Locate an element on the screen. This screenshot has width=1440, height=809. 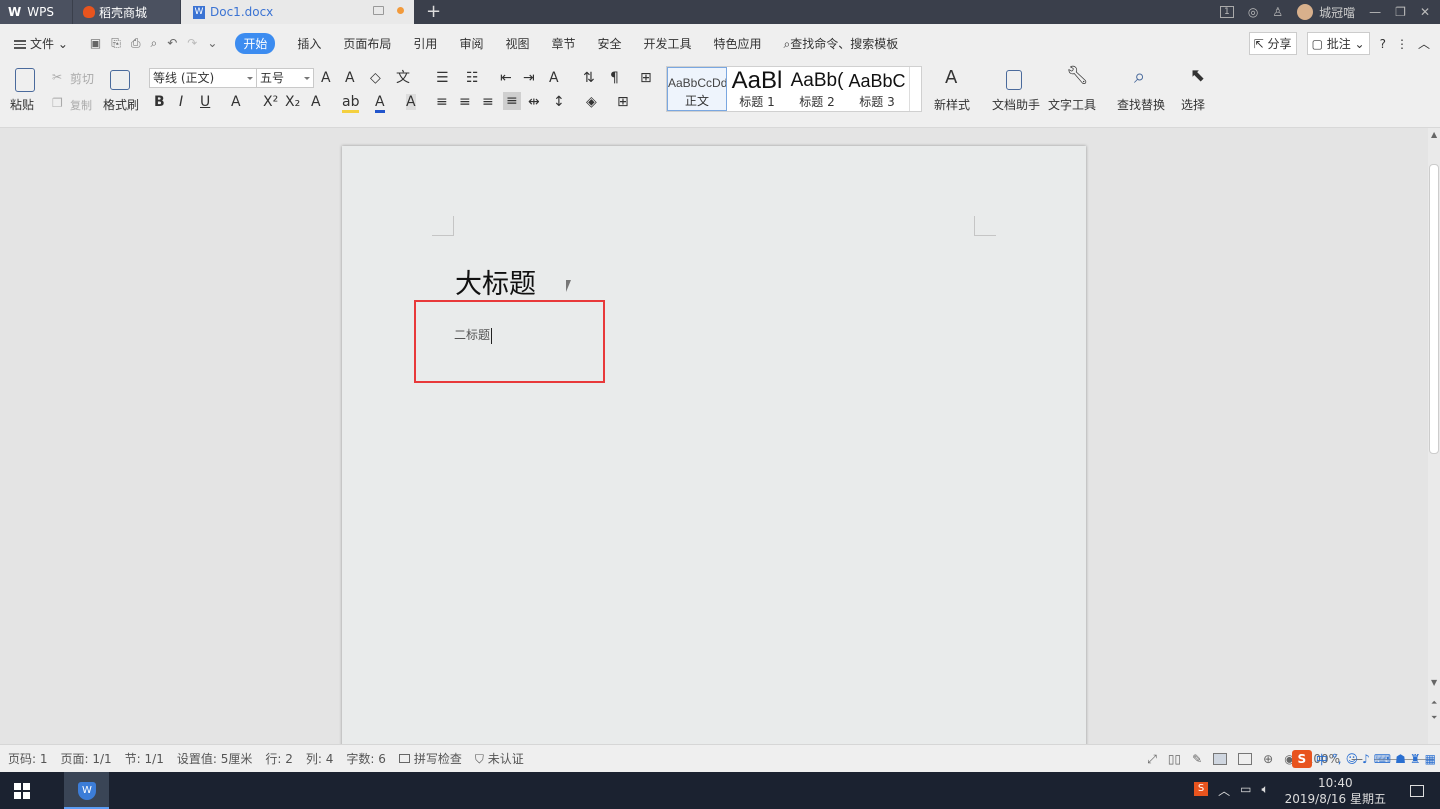
spell-check-button: 拼写检查 is located at coordinates (430, 758).